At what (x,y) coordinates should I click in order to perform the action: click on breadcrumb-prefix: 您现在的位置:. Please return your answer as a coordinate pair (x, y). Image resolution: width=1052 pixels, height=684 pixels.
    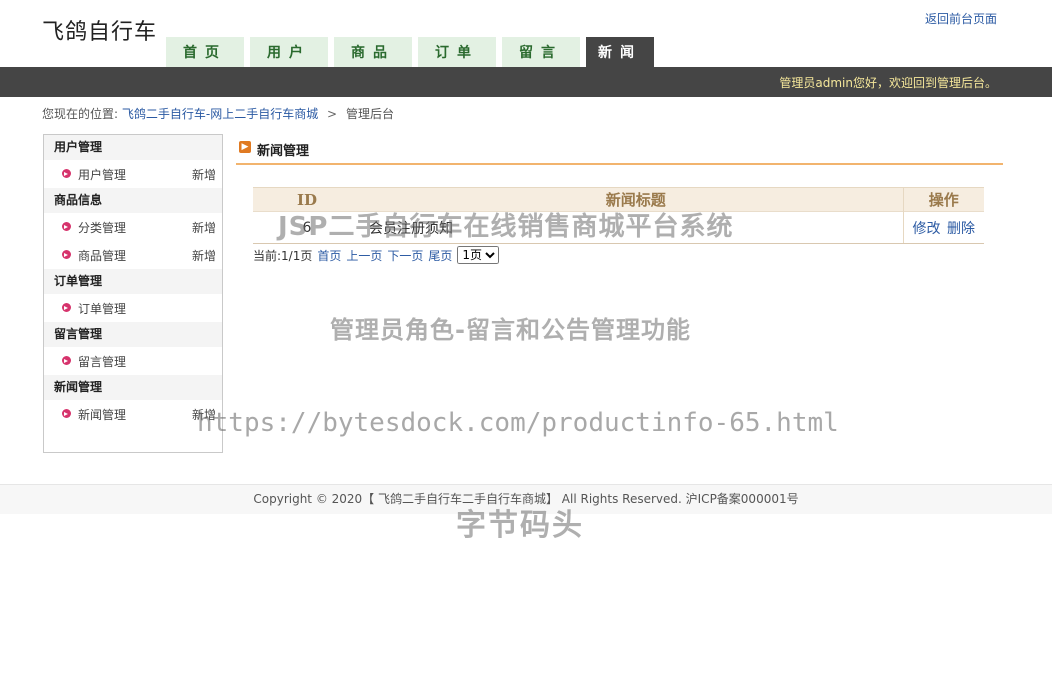
    Looking at the image, I should click on (80, 114).